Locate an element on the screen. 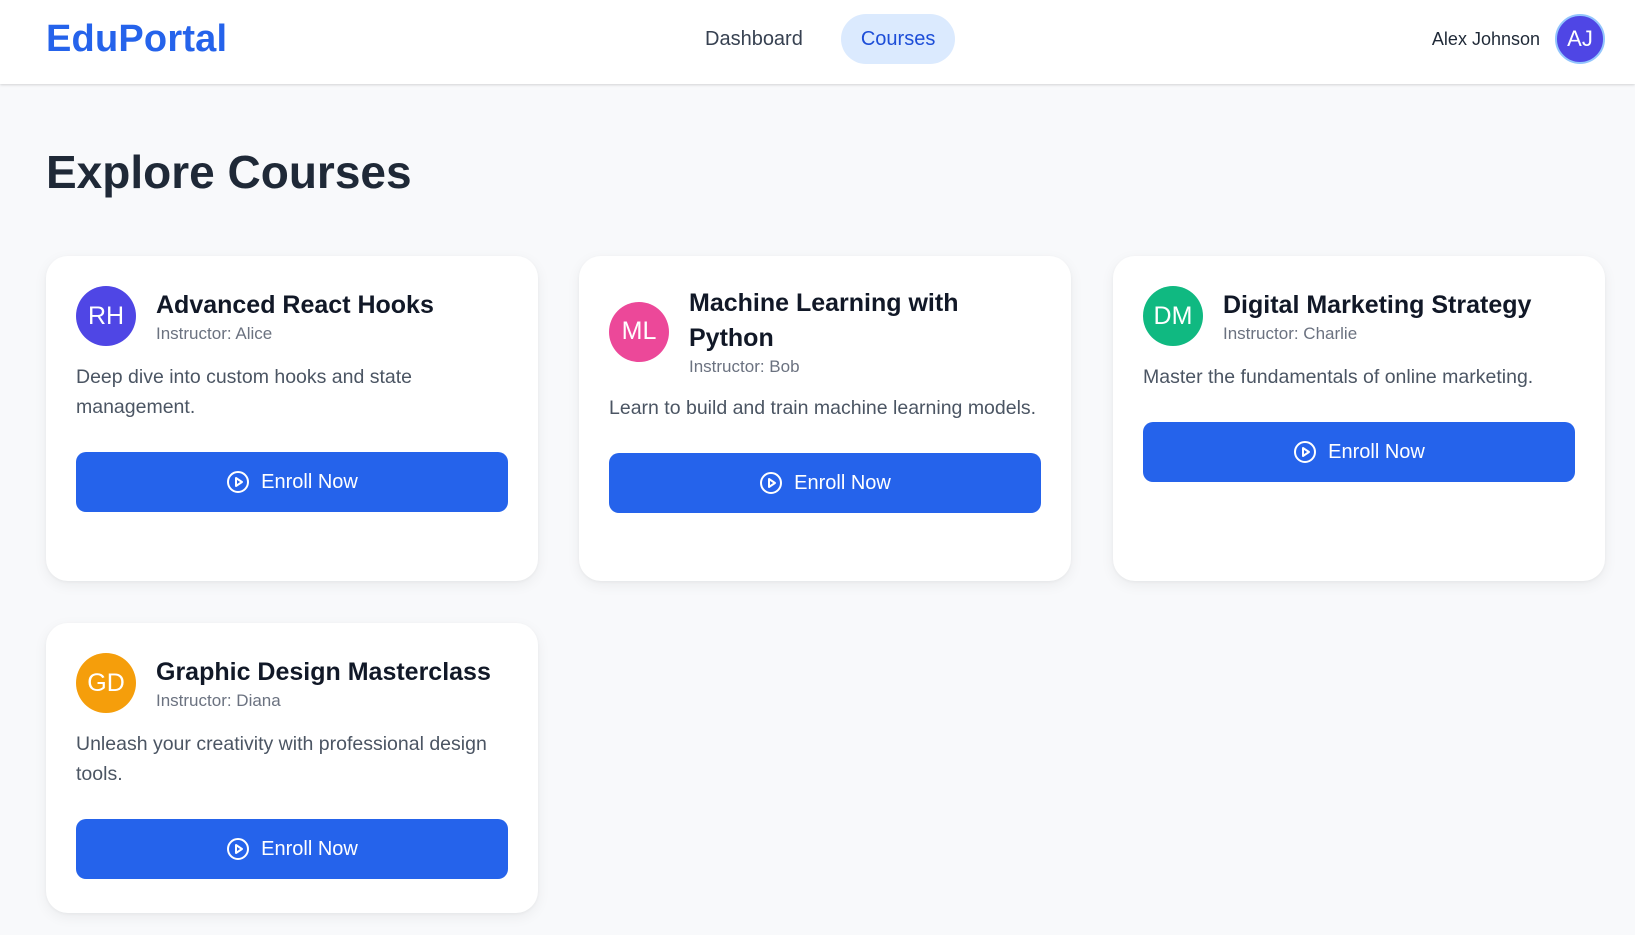  course-title: Graphic Design Masterclass is located at coordinates (323, 672).